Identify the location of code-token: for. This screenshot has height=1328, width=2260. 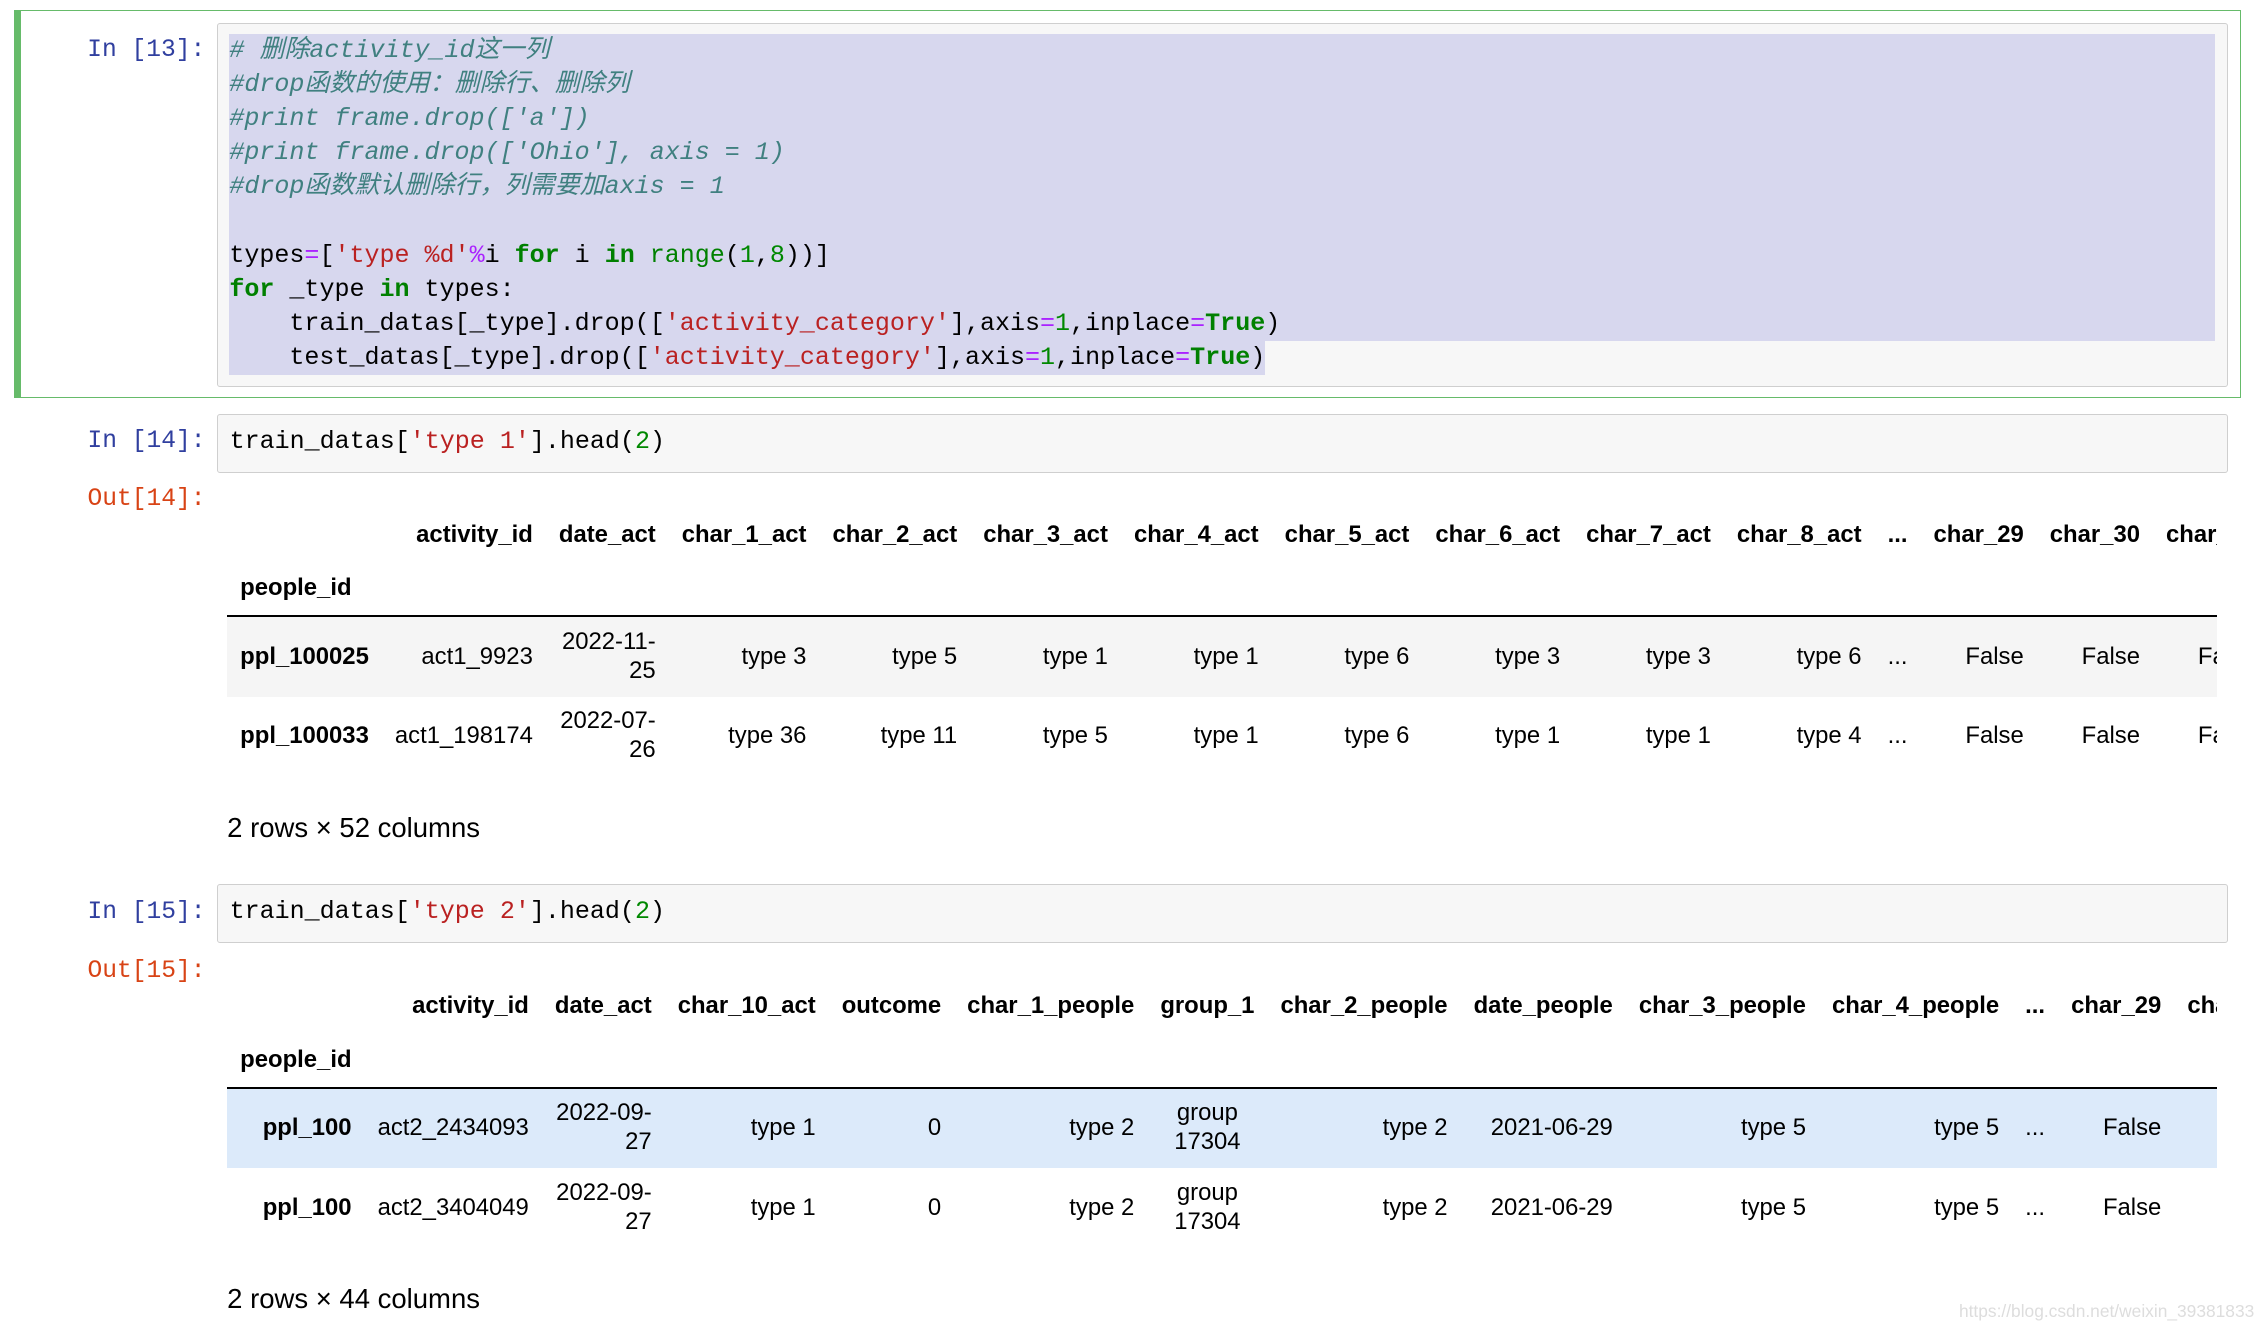
(252, 289).